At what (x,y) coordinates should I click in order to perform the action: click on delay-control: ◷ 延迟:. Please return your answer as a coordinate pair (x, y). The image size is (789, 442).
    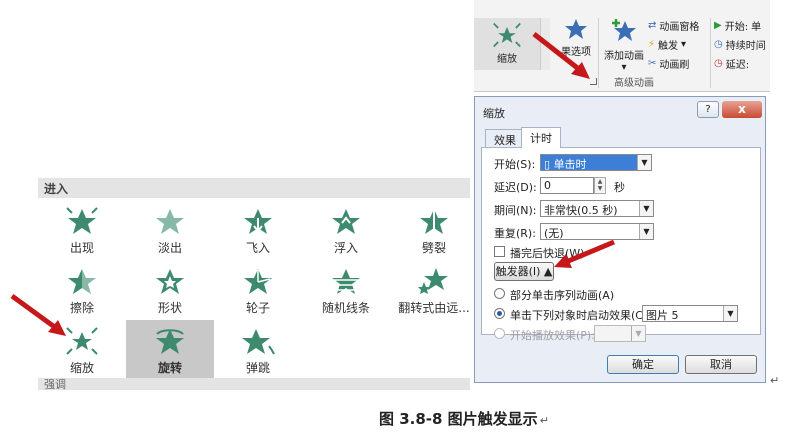
    Looking at the image, I should click on (731, 63).